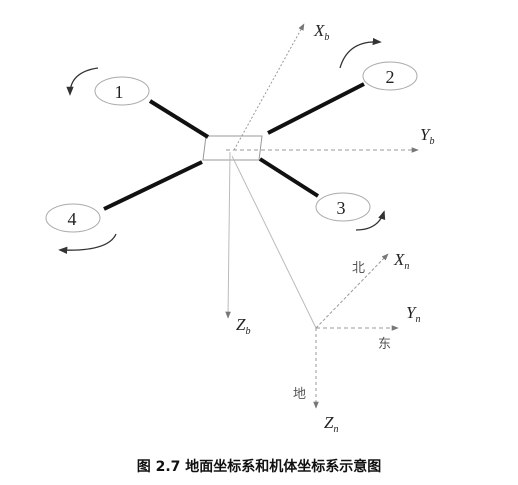  I want to click on rotor-3: 3, so click(350, 211).